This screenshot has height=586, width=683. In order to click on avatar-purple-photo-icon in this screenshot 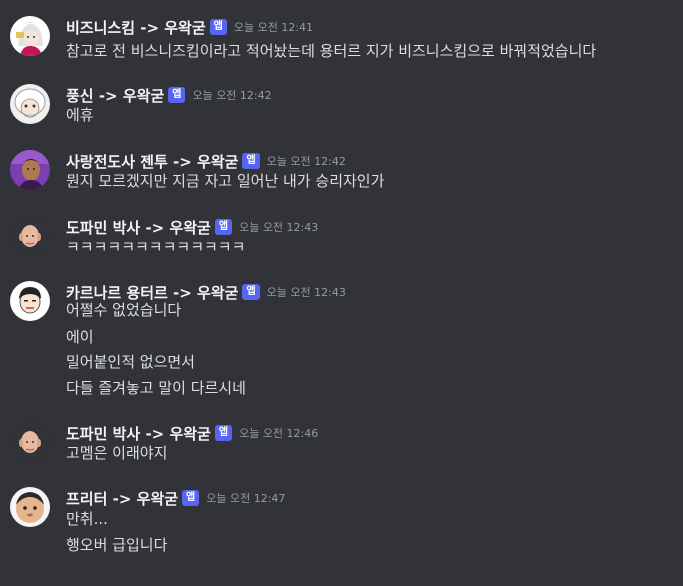, I will do `click(30, 170)`.